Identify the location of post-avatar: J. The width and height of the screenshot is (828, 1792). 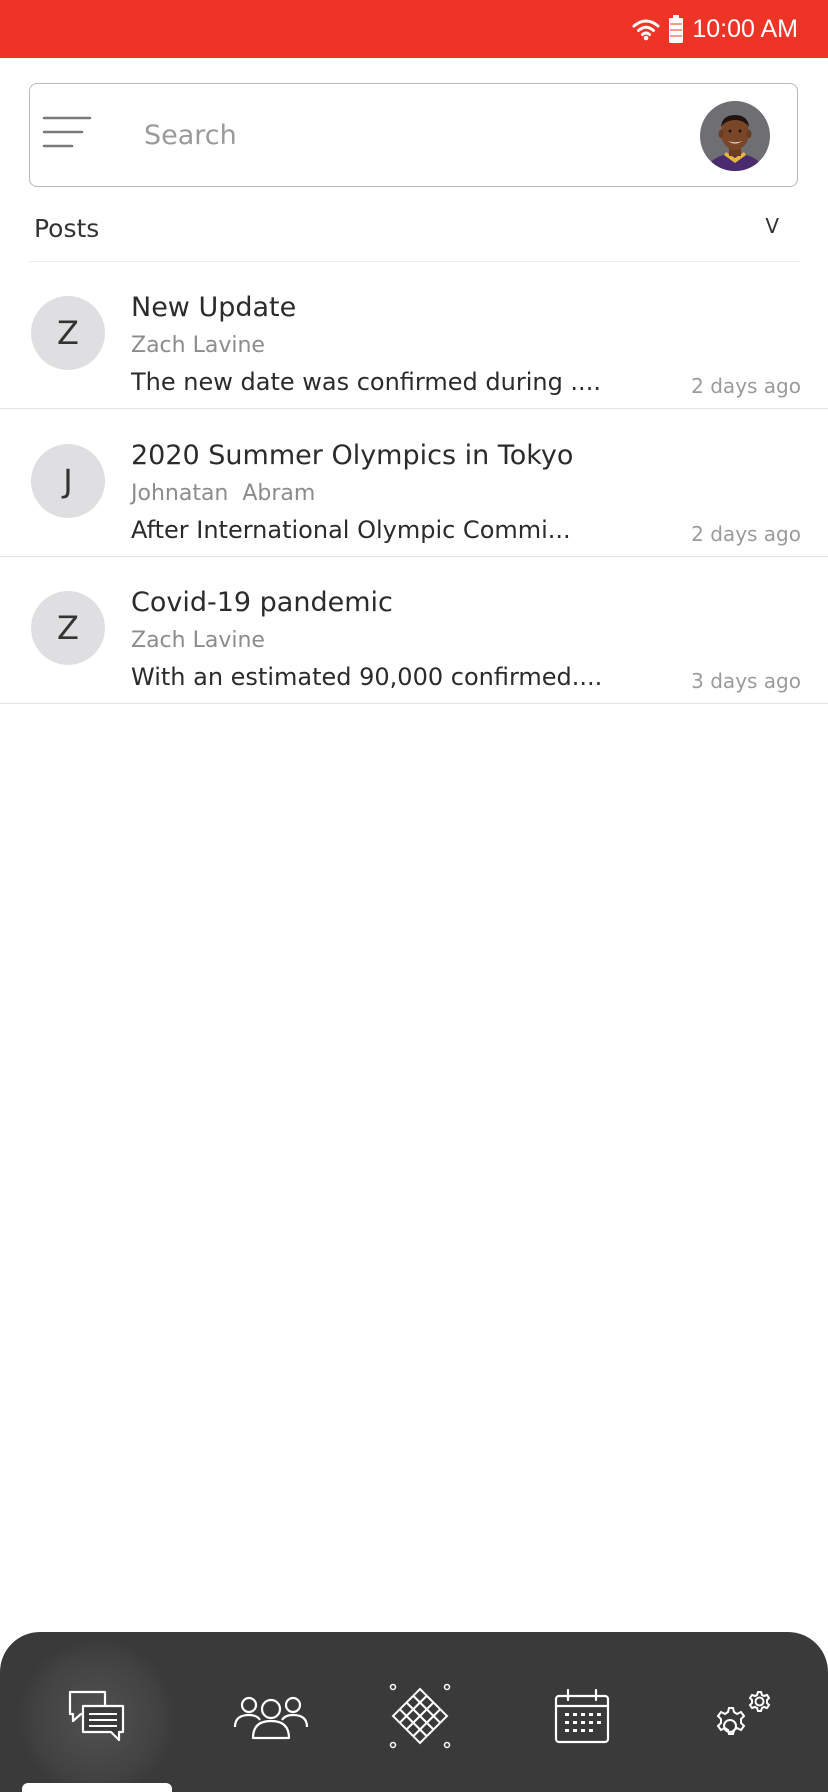
(68, 481).